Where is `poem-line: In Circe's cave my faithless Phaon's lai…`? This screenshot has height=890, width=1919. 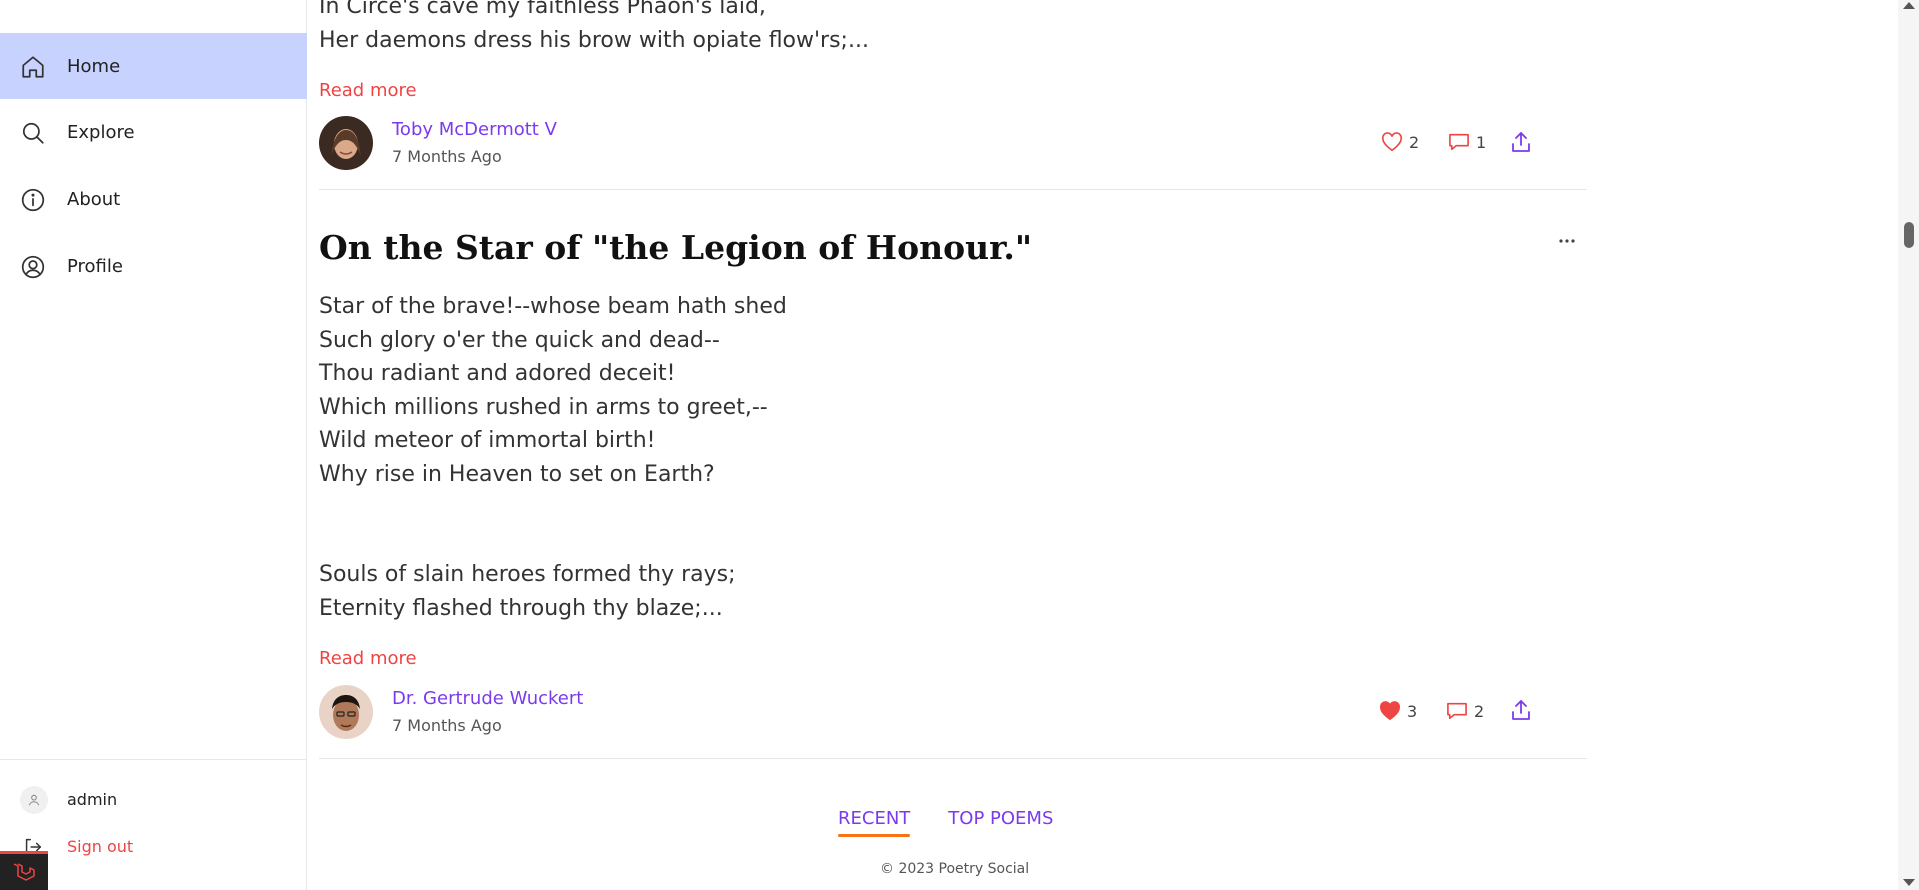
poem-line: In Circe's cave my faithless Phaon's lai… is located at coordinates (542, 9).